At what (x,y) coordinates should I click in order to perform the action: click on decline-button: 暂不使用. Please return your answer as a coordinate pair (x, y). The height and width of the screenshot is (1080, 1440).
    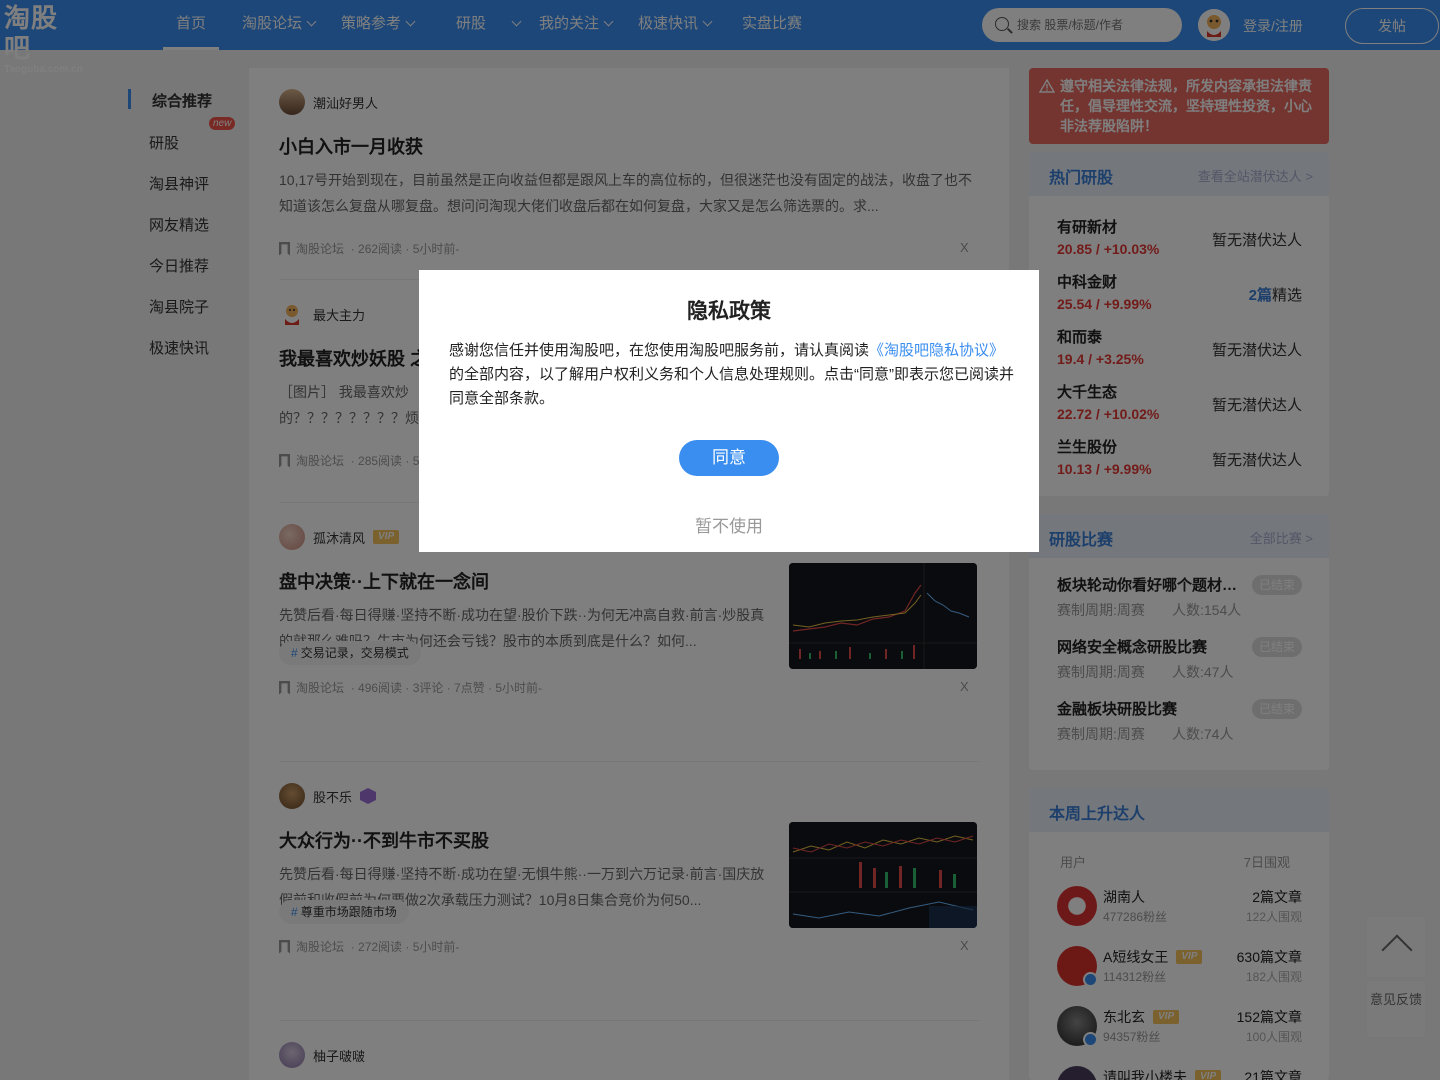
    Looking at the image, I should click on (729, 524).